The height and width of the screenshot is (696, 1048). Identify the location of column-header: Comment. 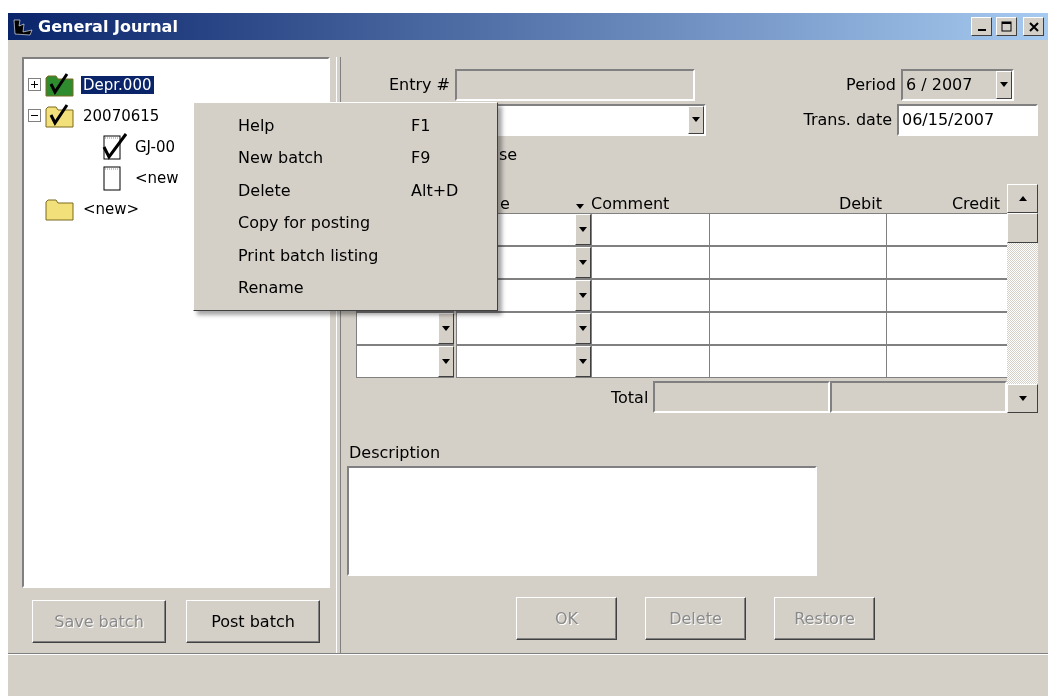
(631, 203).